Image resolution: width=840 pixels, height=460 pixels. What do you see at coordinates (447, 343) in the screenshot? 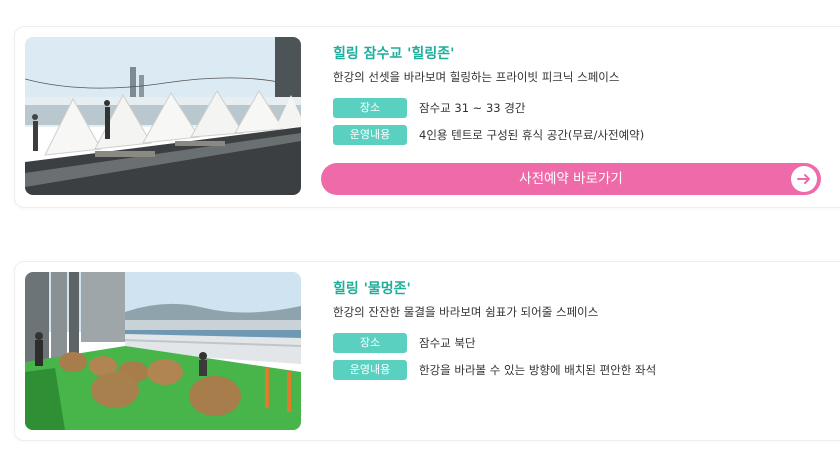
I see `location-value: 잠수교 북단` at bounding box center [447, 343].